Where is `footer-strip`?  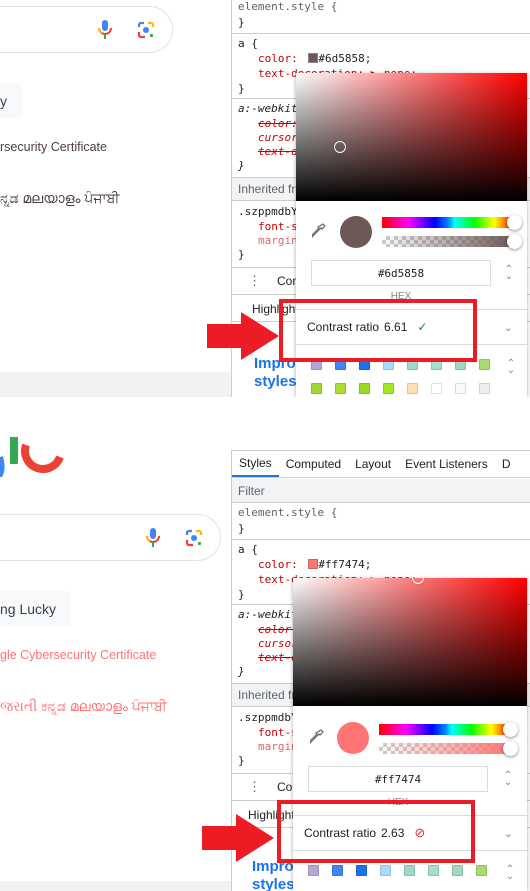 footer-strip is located at coordinates (115, 384).